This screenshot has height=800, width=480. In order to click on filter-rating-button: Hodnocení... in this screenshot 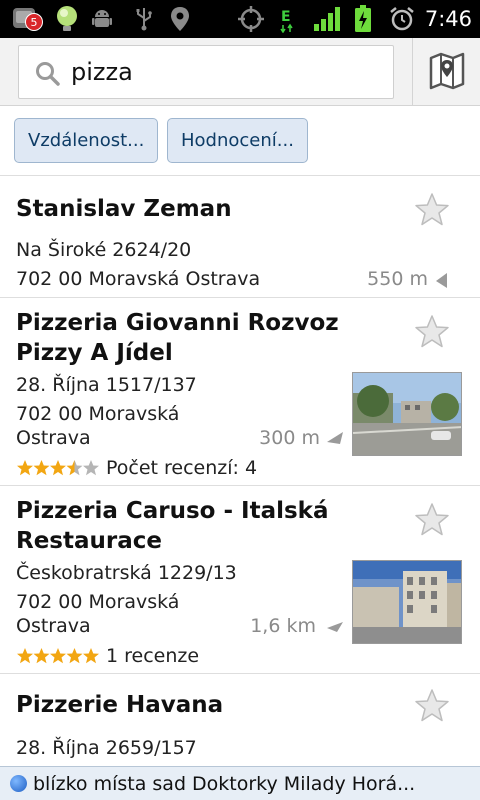, I will do `click(237, 140)`.